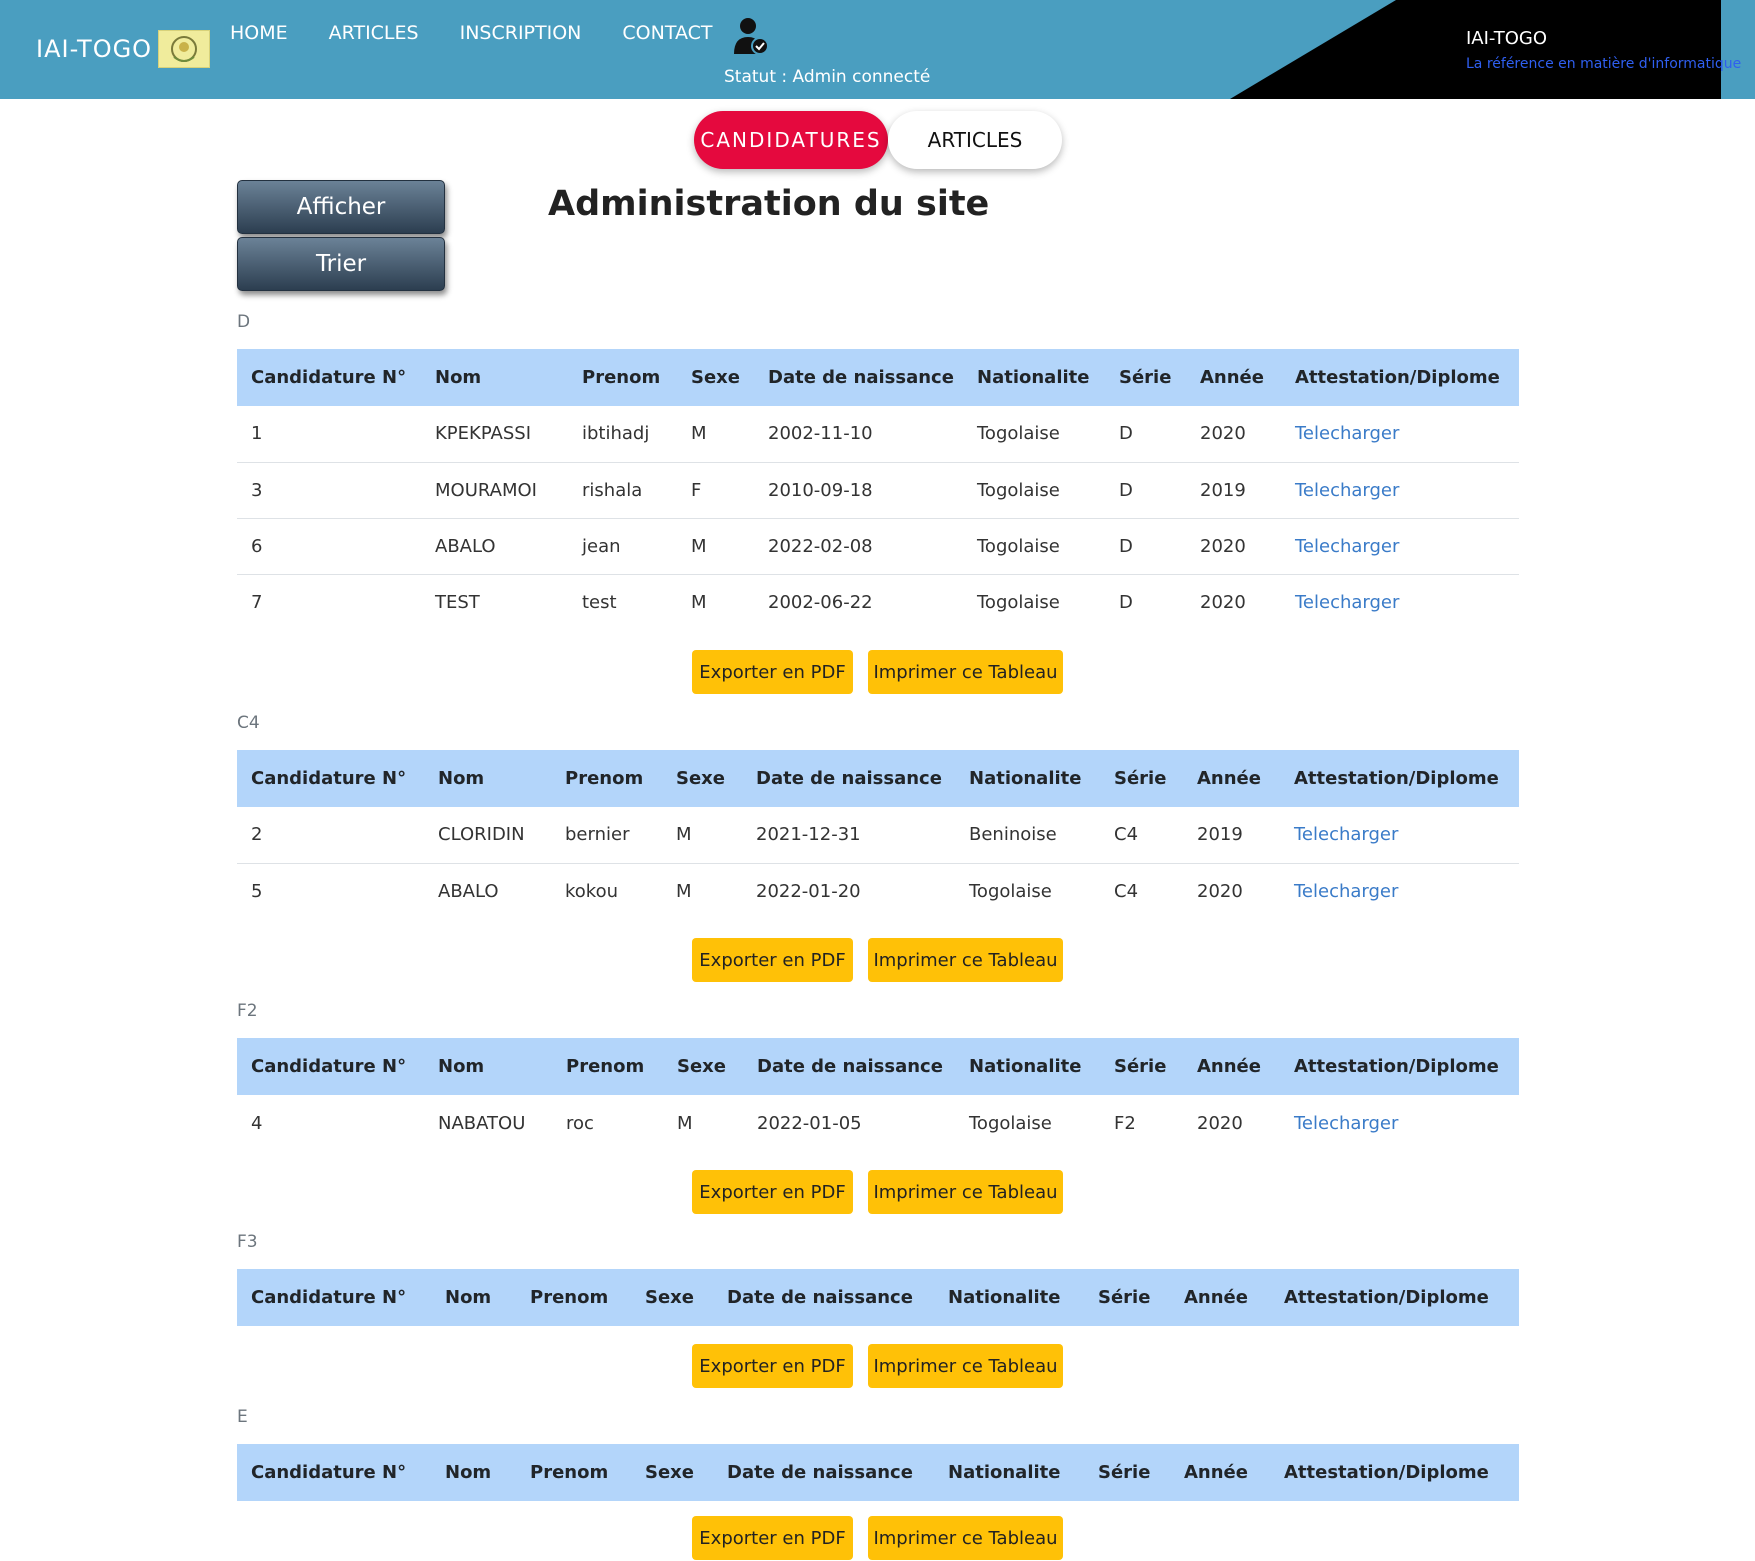 Image resolution: width=1755 pixels, height=1561 pixels. Describe the element at coordinates (330, 890) in the screenshot. I see `cell: 5` at that location.